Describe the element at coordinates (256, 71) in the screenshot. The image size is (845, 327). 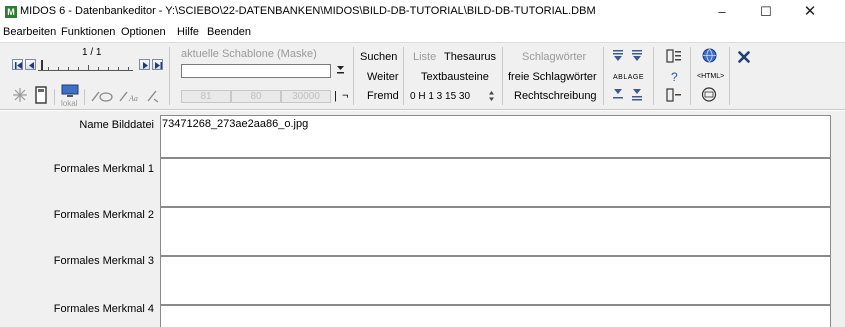
I see `template-input` at that location.